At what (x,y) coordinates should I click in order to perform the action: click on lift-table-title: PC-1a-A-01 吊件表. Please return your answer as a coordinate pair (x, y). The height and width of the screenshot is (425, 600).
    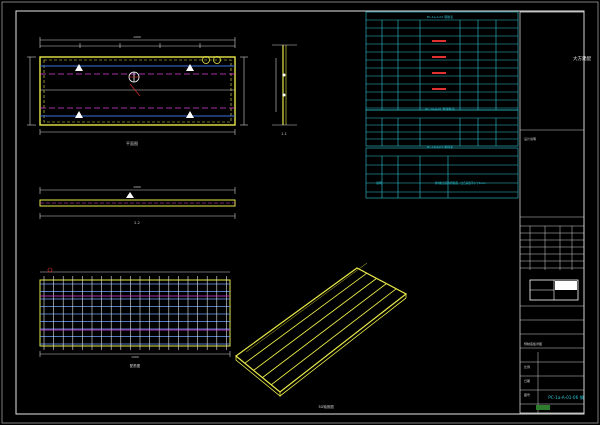
    Looking at the image, I should click on (440, 146).